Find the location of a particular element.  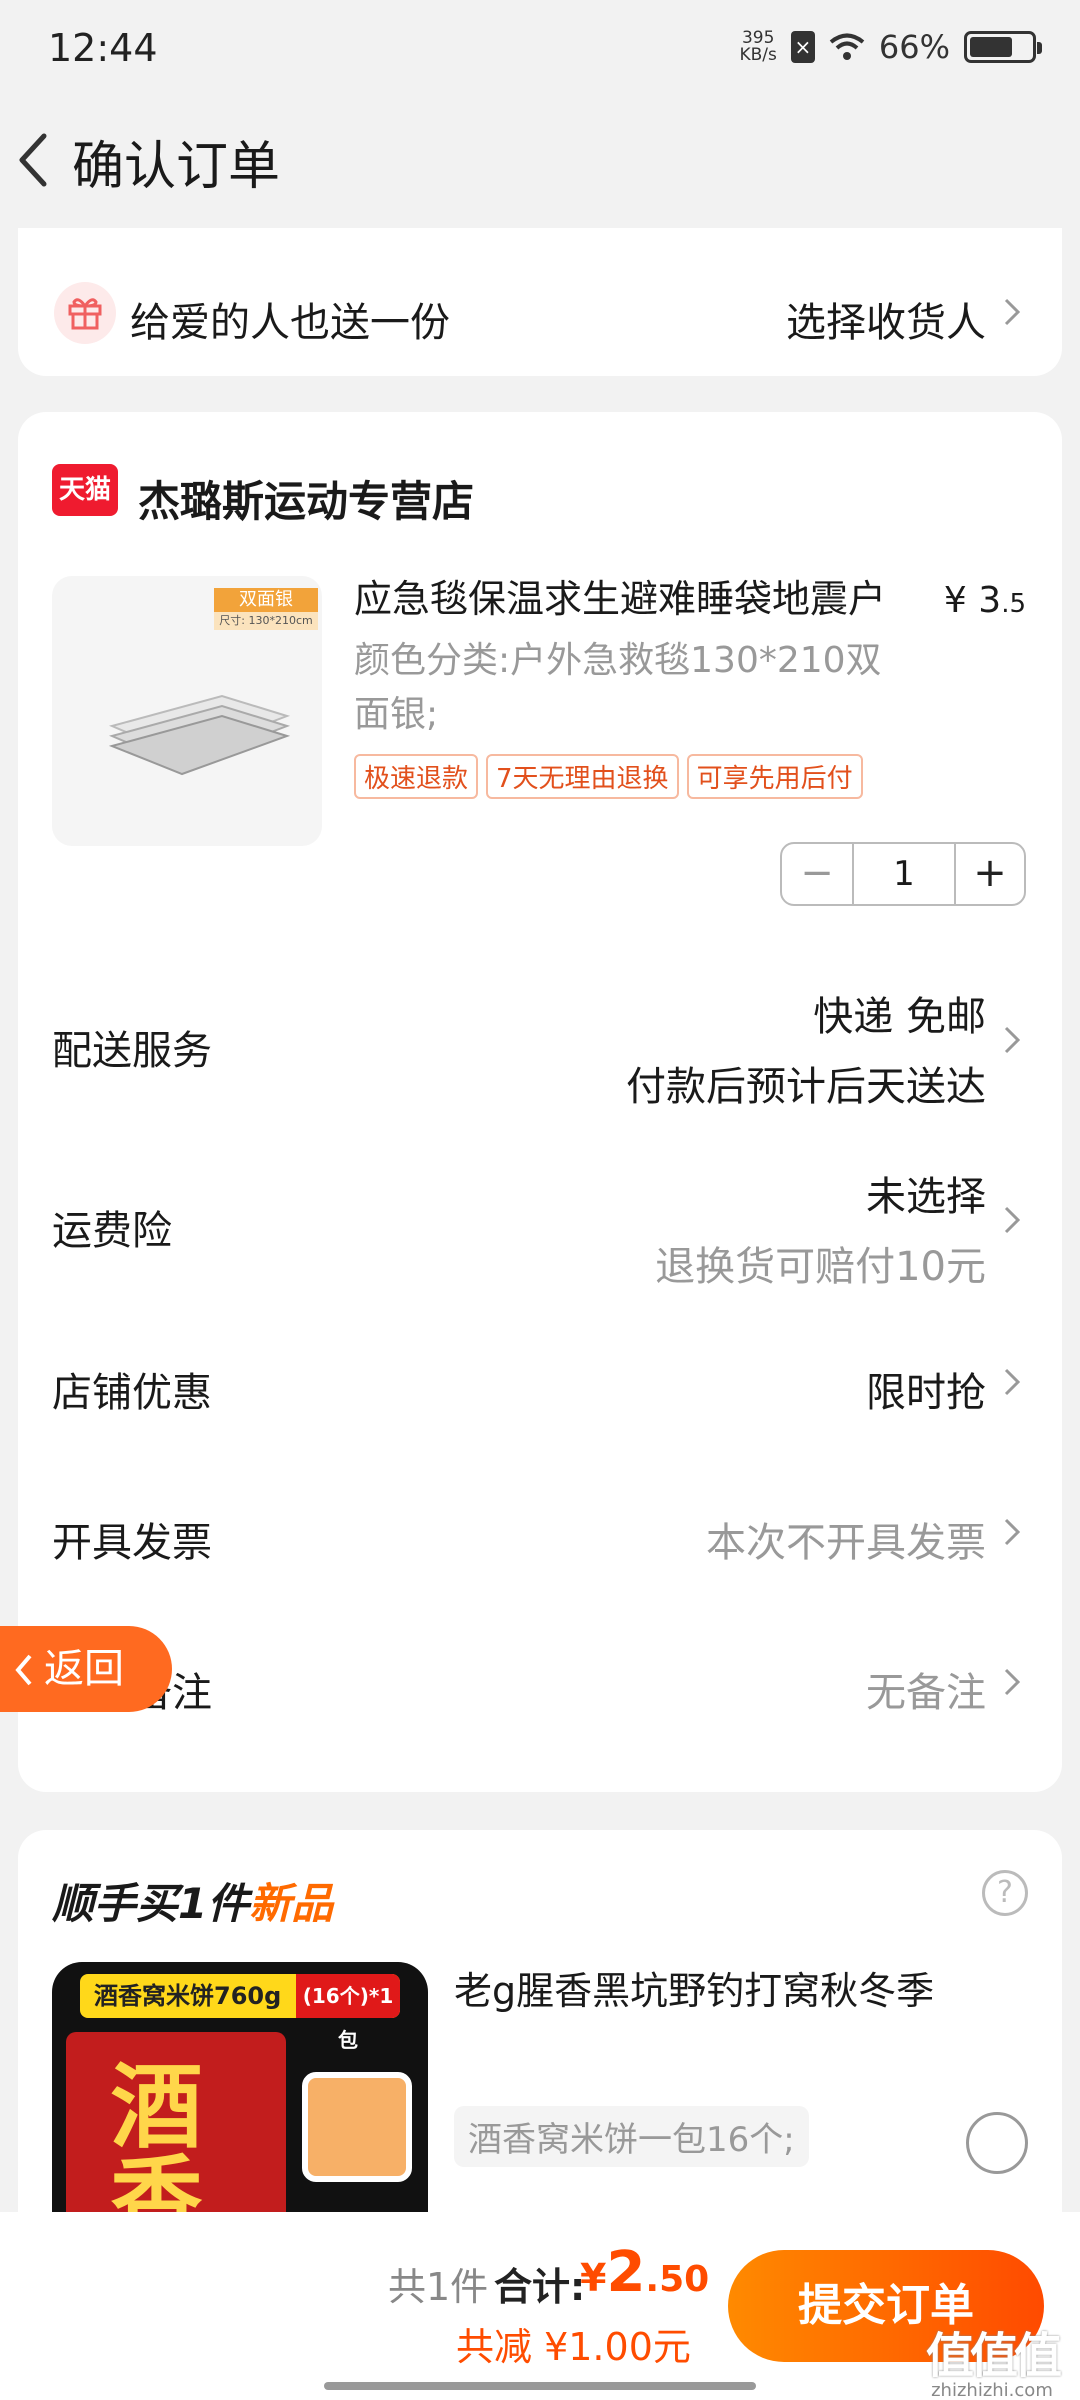

page-title: 确认订单 is located at coordinates (176, 167).